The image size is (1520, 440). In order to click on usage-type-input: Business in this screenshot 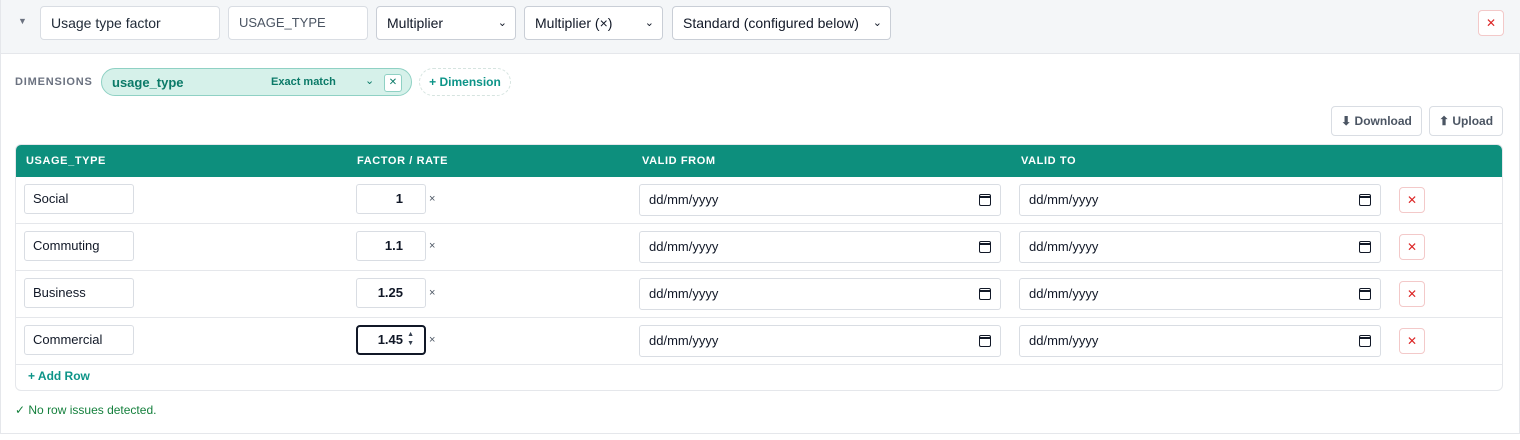, I will do `click(79, 293)`.